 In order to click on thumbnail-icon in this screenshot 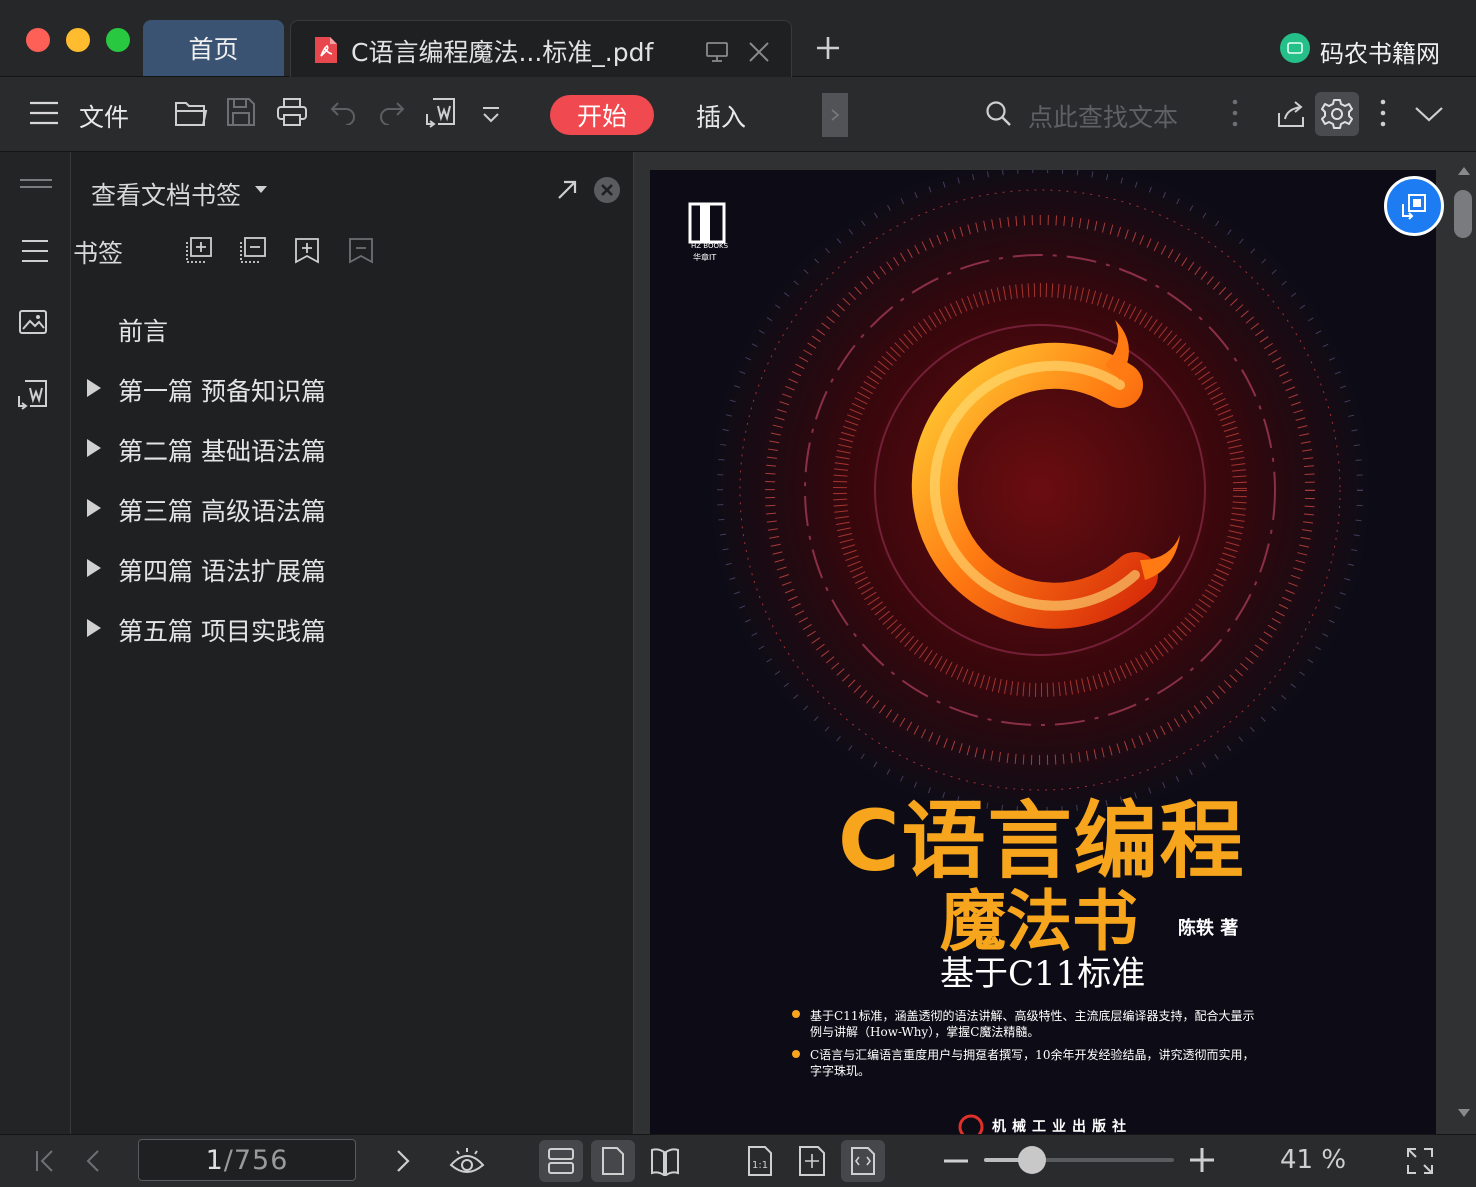, I will do `click(33, 322)`.